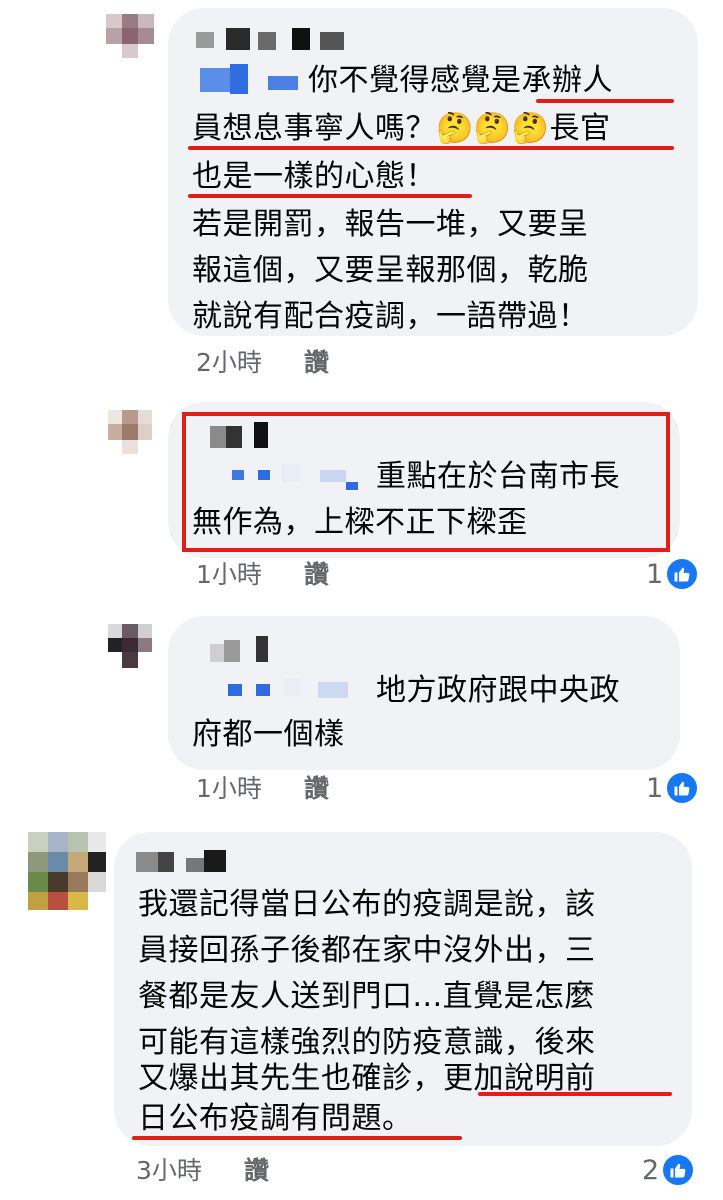 The width and height of the screenshot is (723, 1200). What do you see at coordinates (390, 224) in the screenshot?
I see `comment-text-line: 若是開罰，報告一堆，又要呈` at bounding box center [390, 224].